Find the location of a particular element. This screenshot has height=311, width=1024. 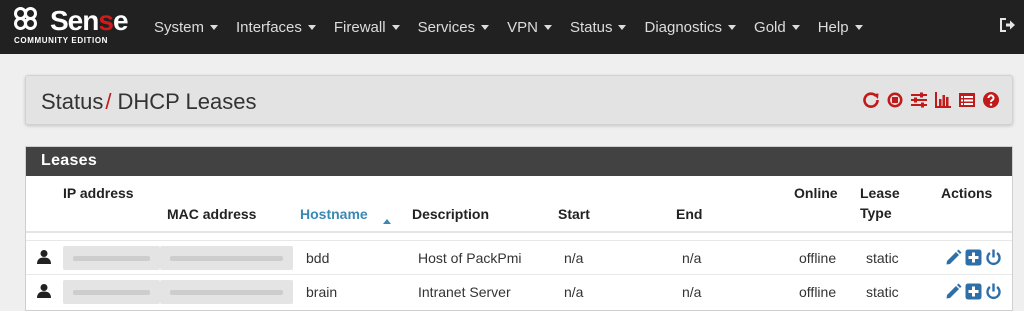

reload-icon is located at coordinates (871, 100).